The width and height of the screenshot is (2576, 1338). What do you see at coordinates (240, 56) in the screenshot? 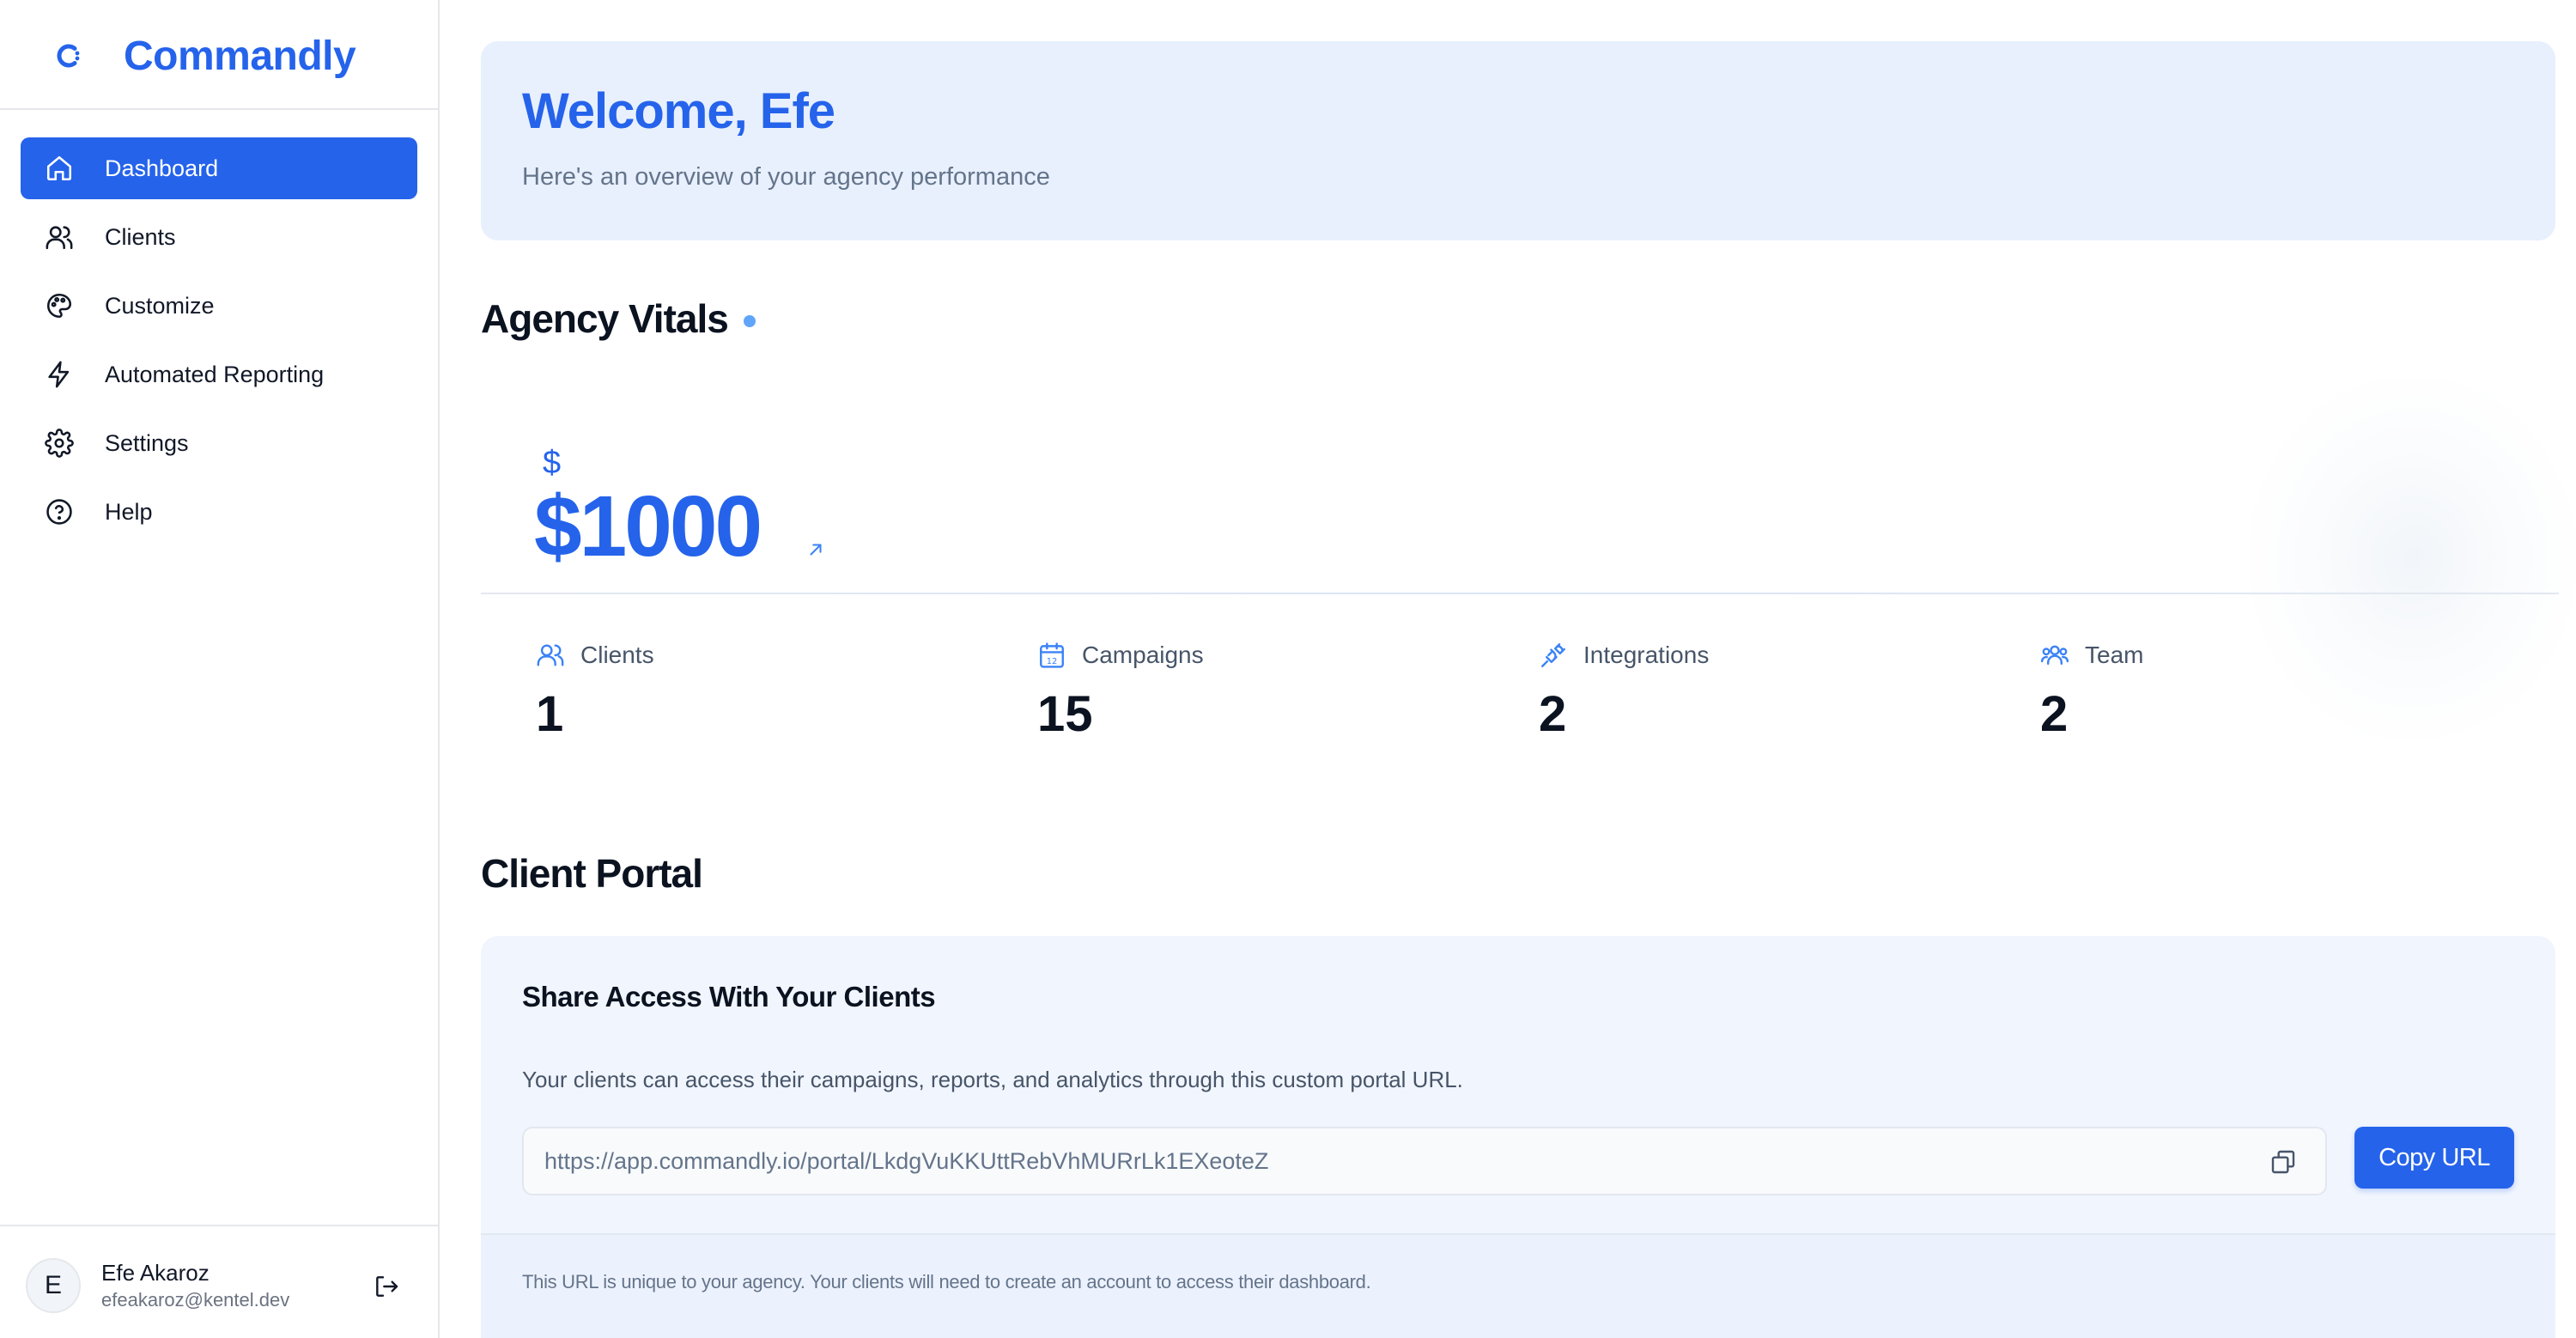
I see `brand-name: Commandly` at bounding box center [240, 56].